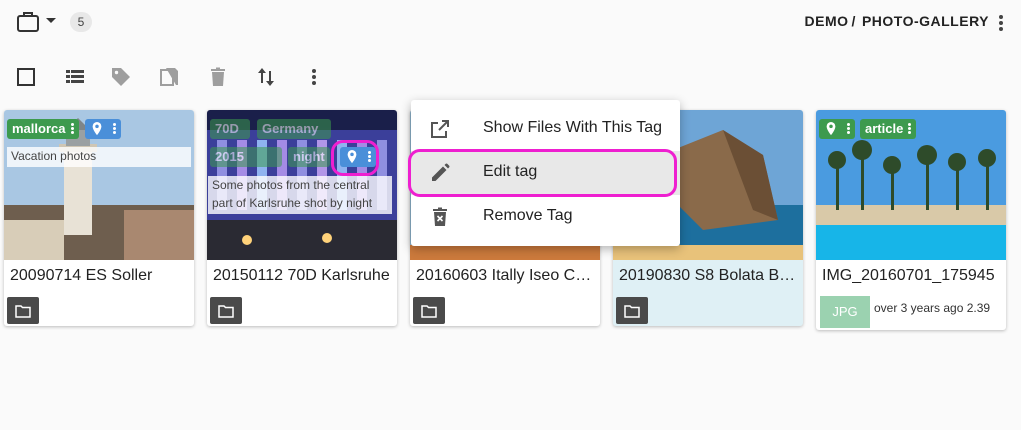 Image resolution: width=1021 pixels, height=430 pixels. Describe the element at coordinates (709, 275) in the screenshot. I see `photo-caption: 20190830 S8 Bolata Beach` at that location.